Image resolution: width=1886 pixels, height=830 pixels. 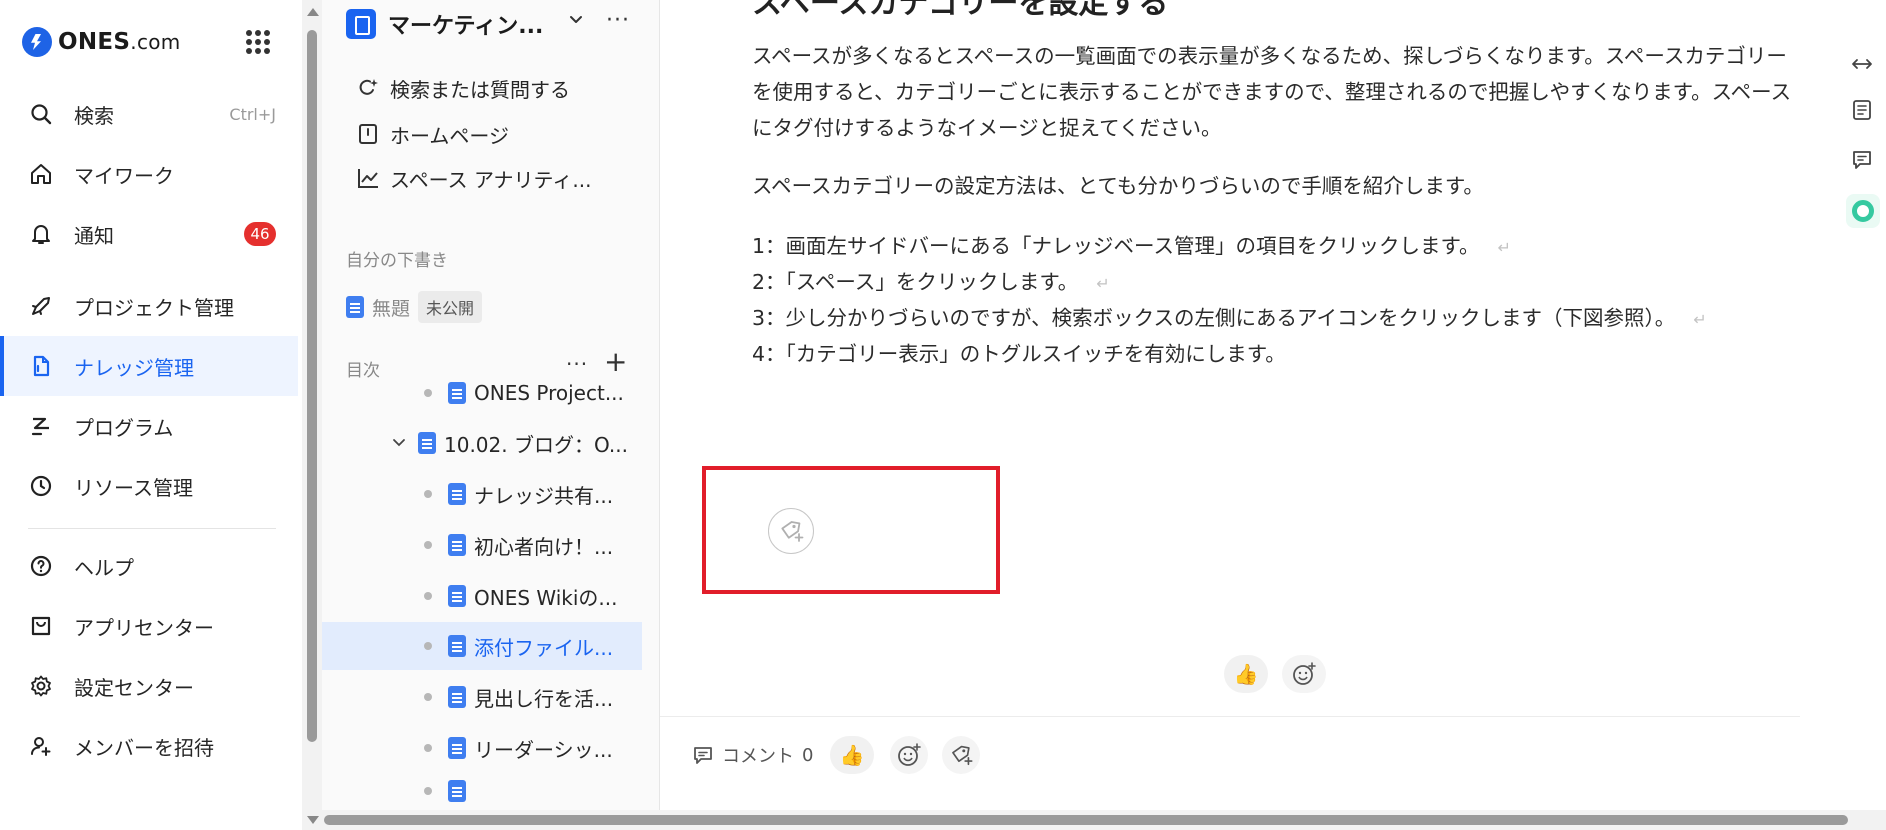 I want to click on ones-logo: ONES.com, so click(x=101, y=42).